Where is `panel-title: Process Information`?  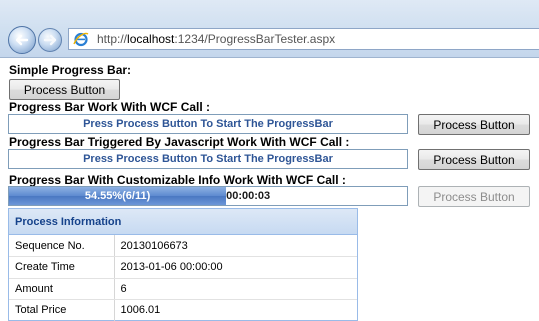
panel-title: Process Information is located at coordinates (183, 222).